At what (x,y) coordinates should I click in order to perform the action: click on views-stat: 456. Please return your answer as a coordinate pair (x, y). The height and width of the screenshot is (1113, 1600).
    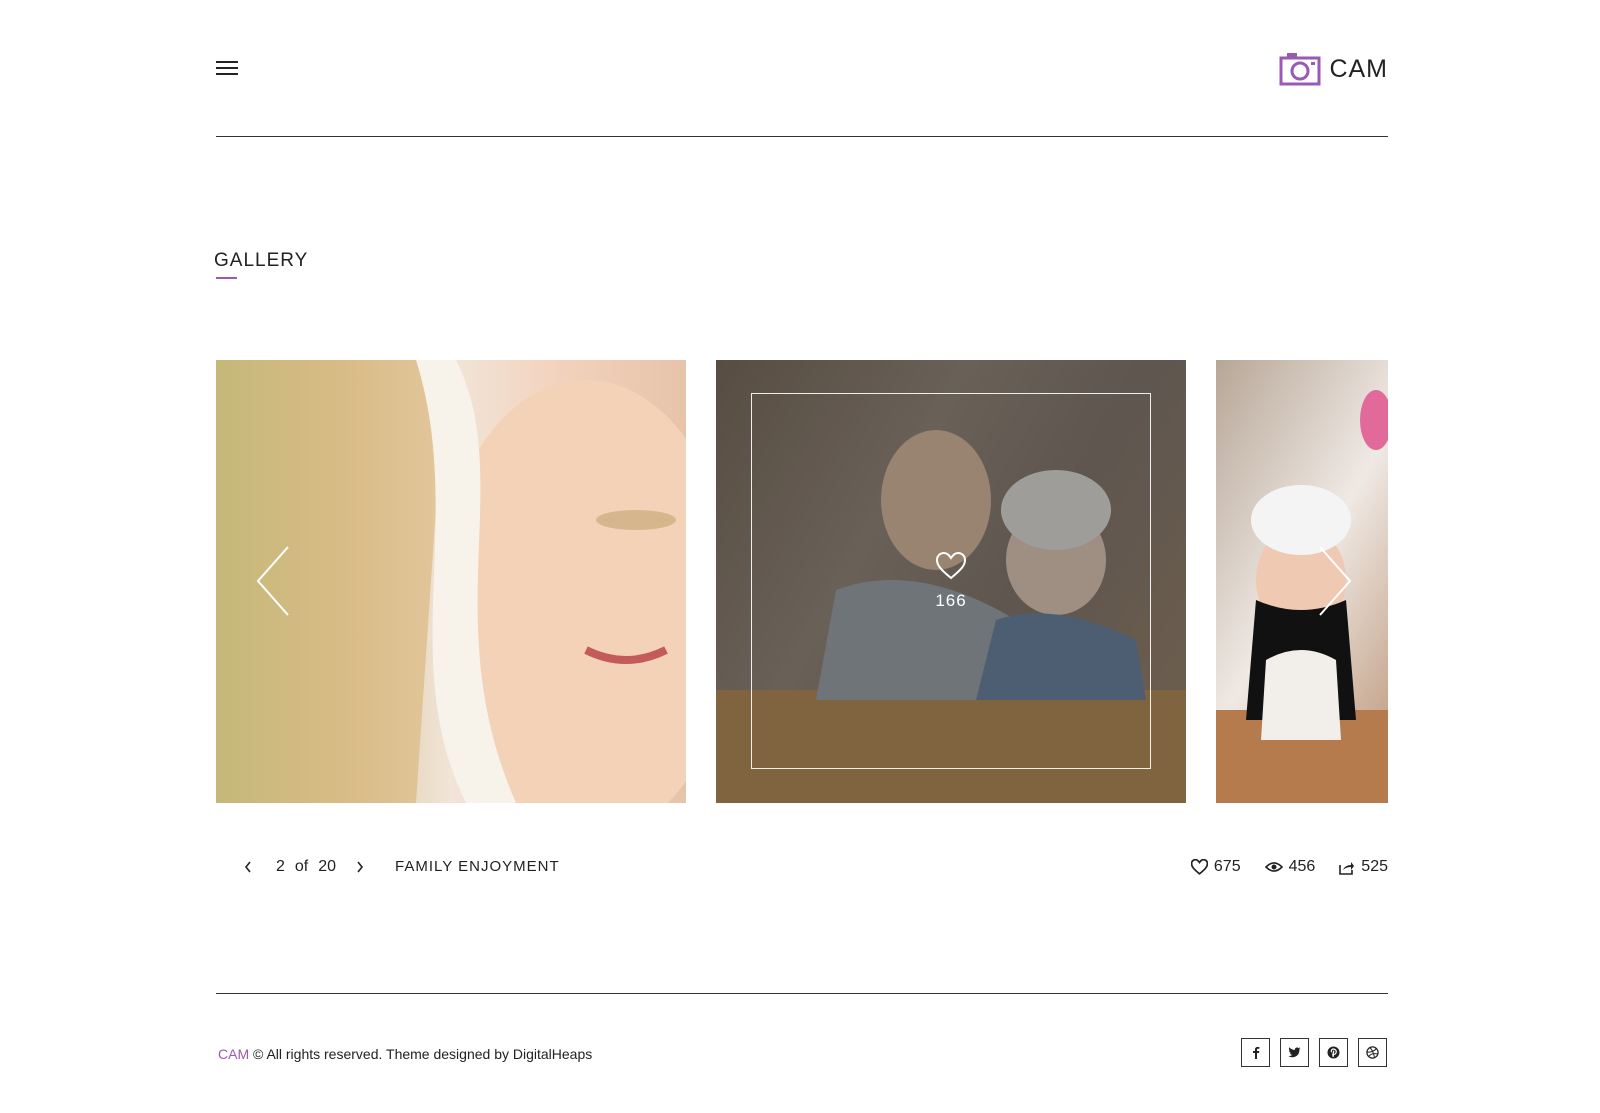
    Looking at the image, I should click on (1290, 867).